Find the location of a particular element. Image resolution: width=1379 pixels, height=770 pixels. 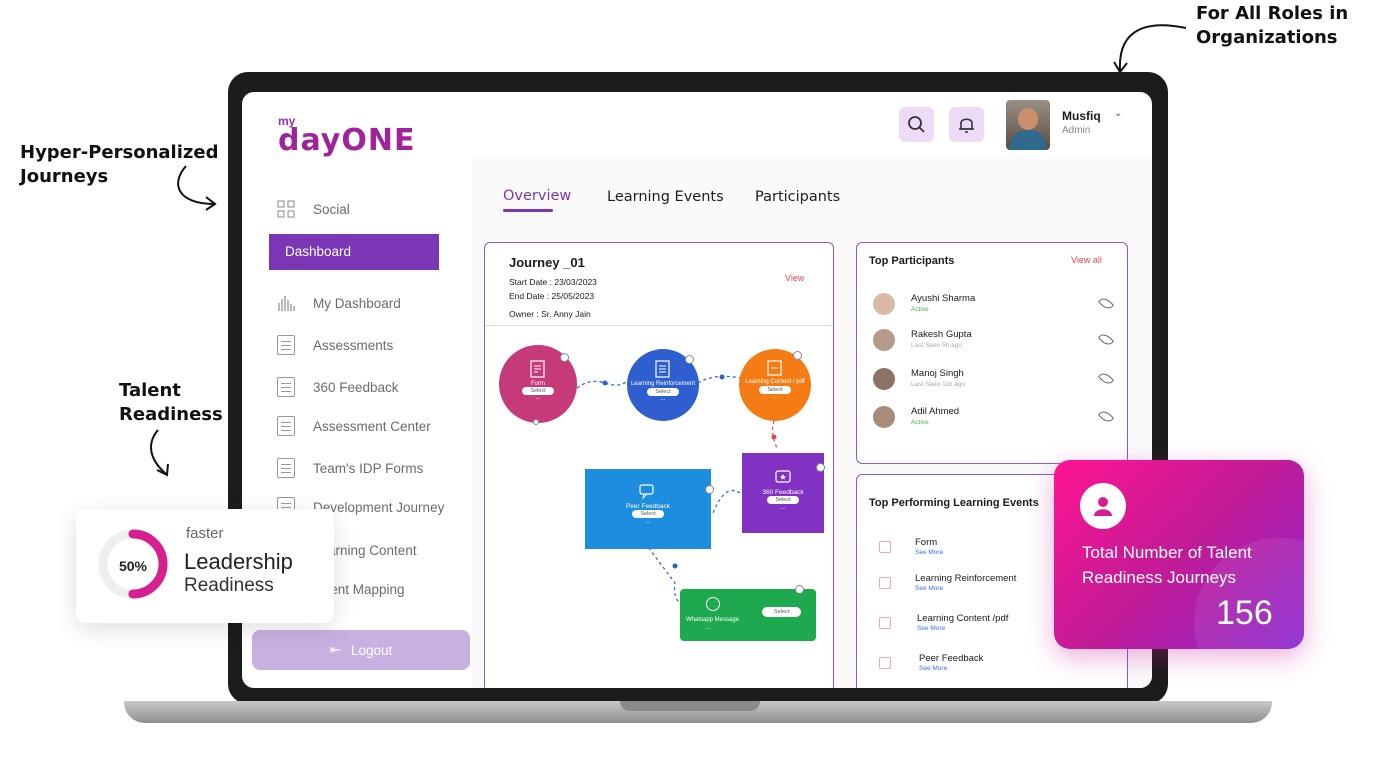

user-avatar is located at coordinates (1028, 125).